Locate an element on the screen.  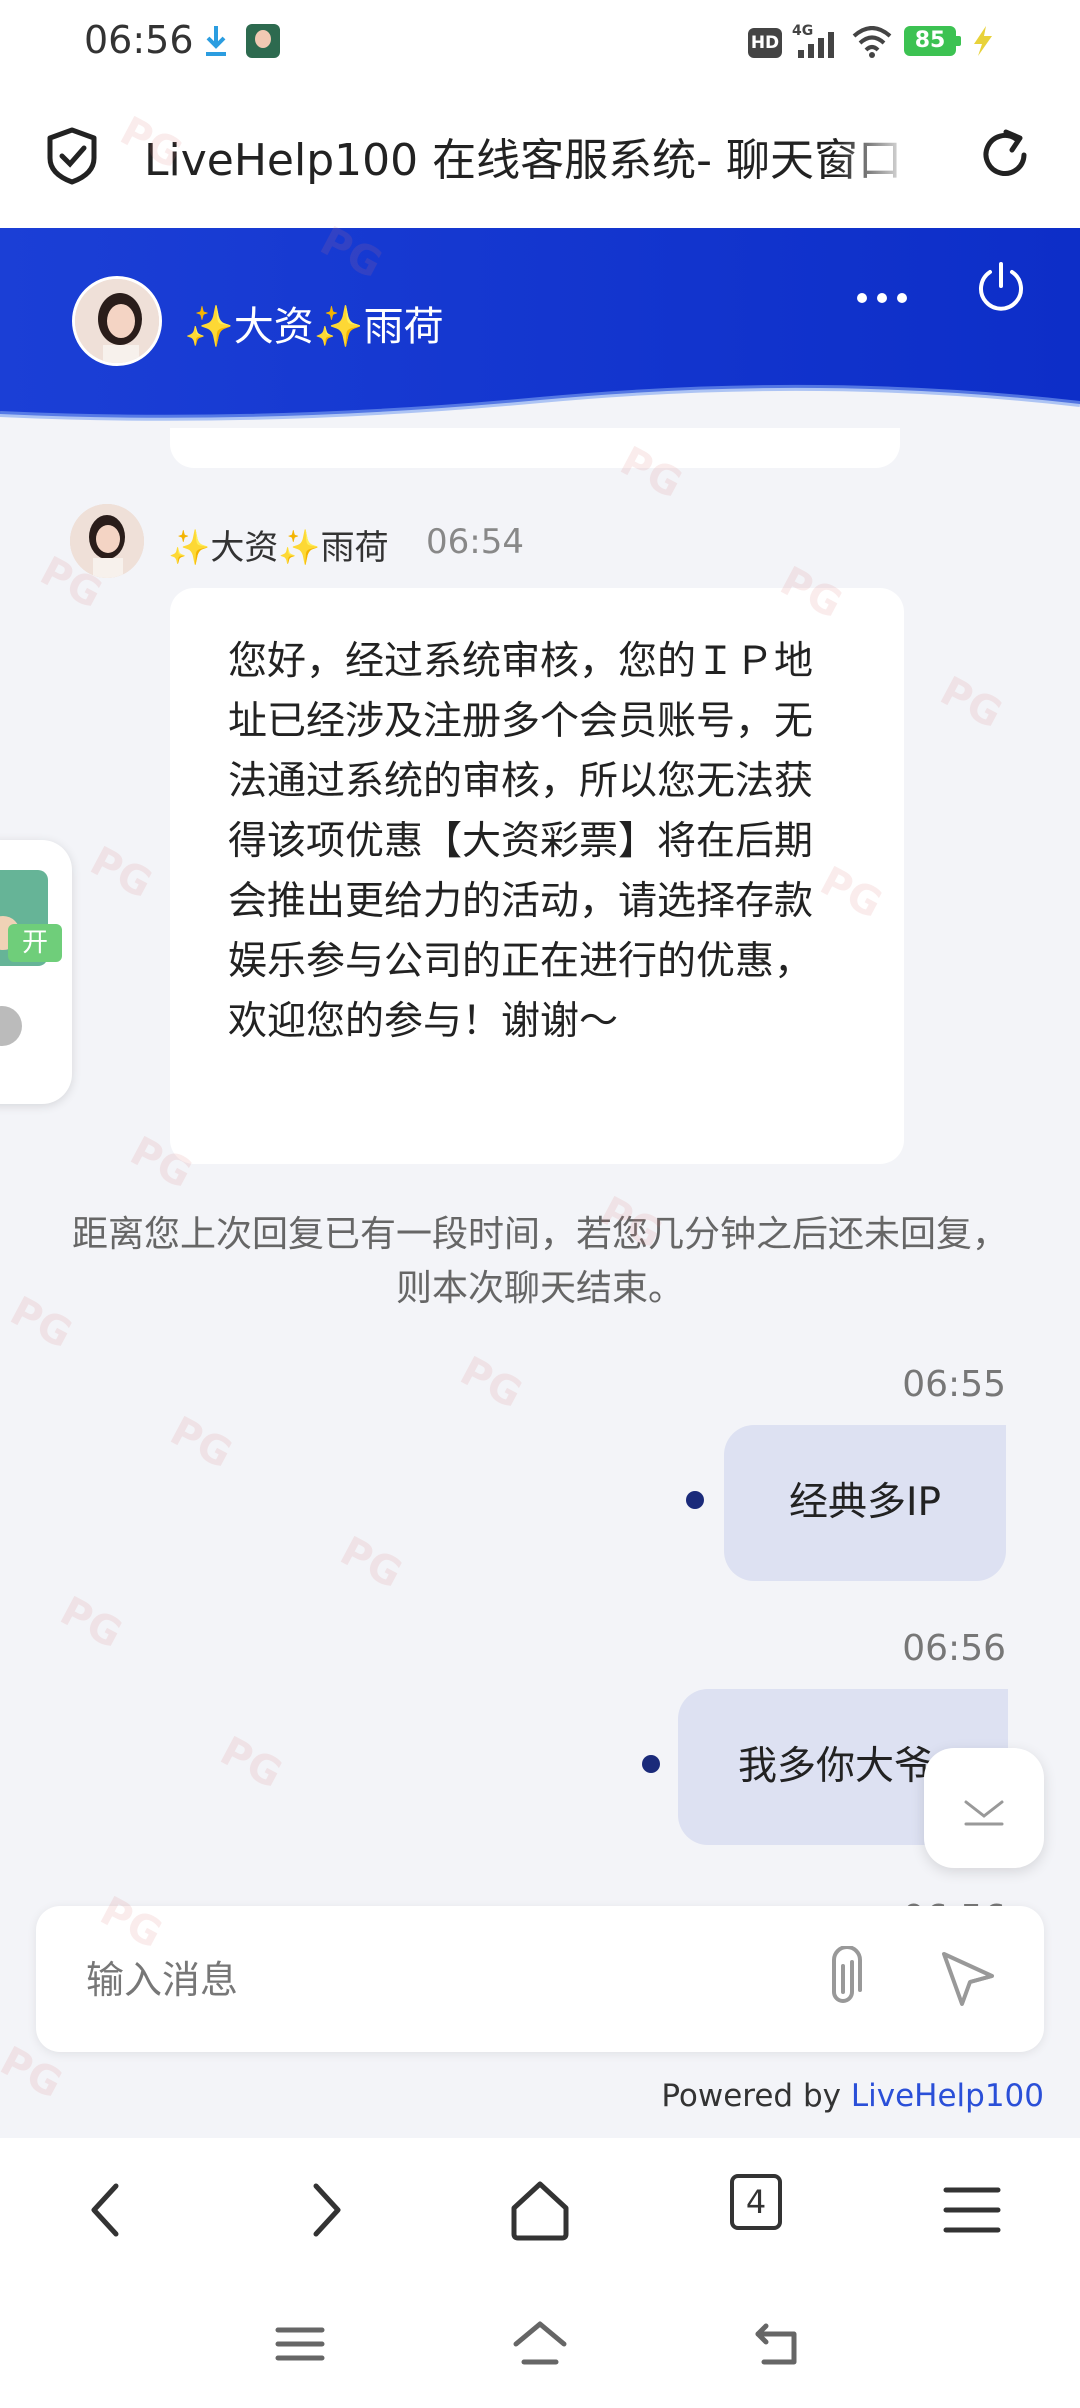
send-icon is located at coordinates (968, 1978).